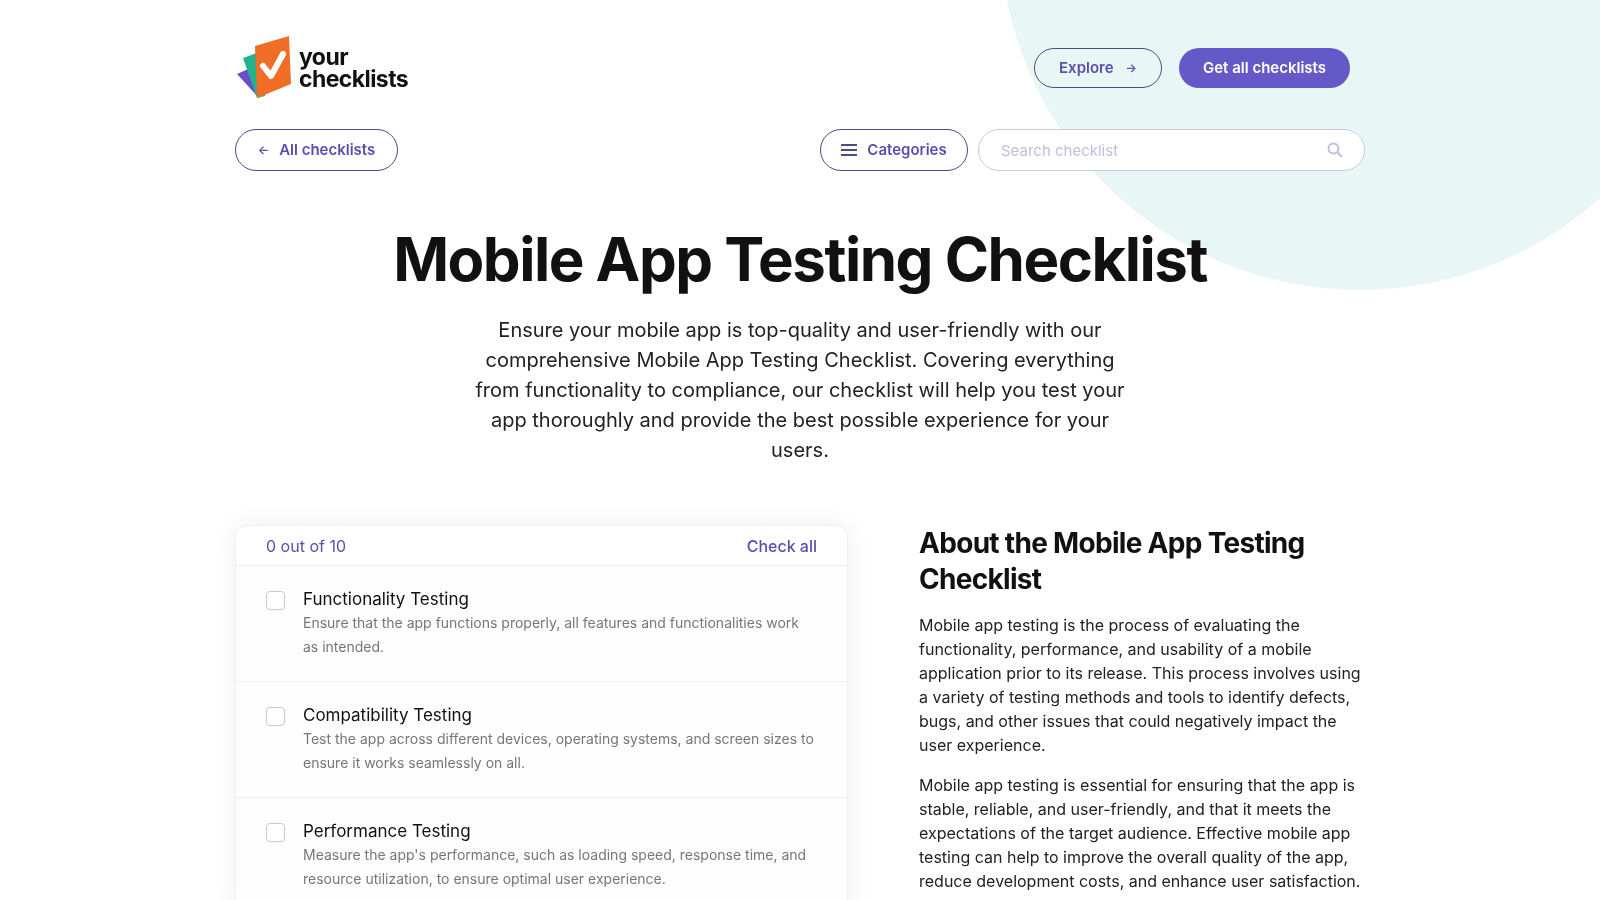 This screenshot has width=1600, height=900. What do you see at coordinates (387, 831) in the screenshot?
I see `item-title: Performance Testing` at bounding box center [387, 831].